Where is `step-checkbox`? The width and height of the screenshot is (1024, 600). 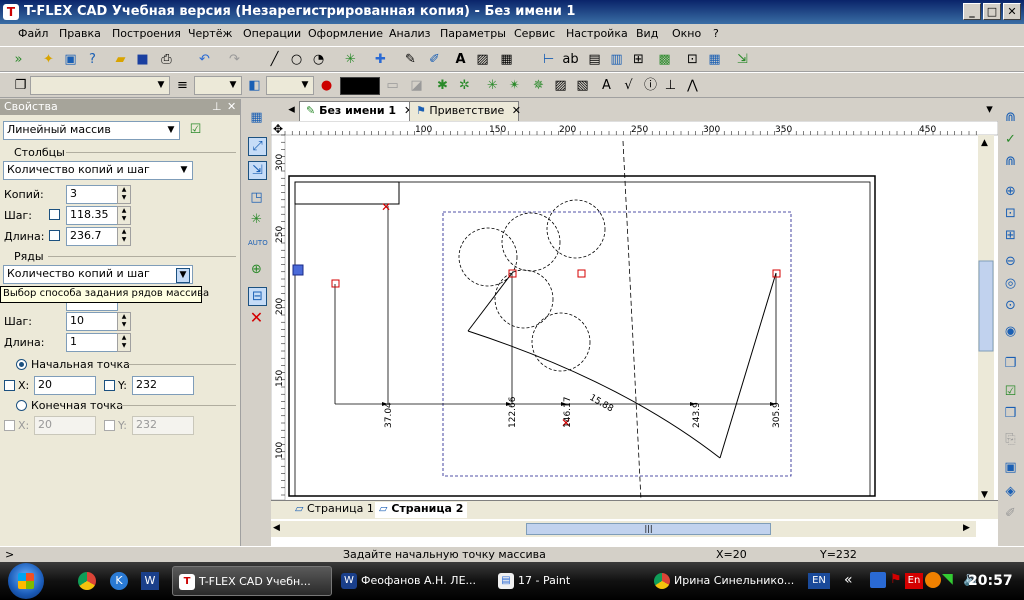
step-checkbox is located at coordinates (54, 214).